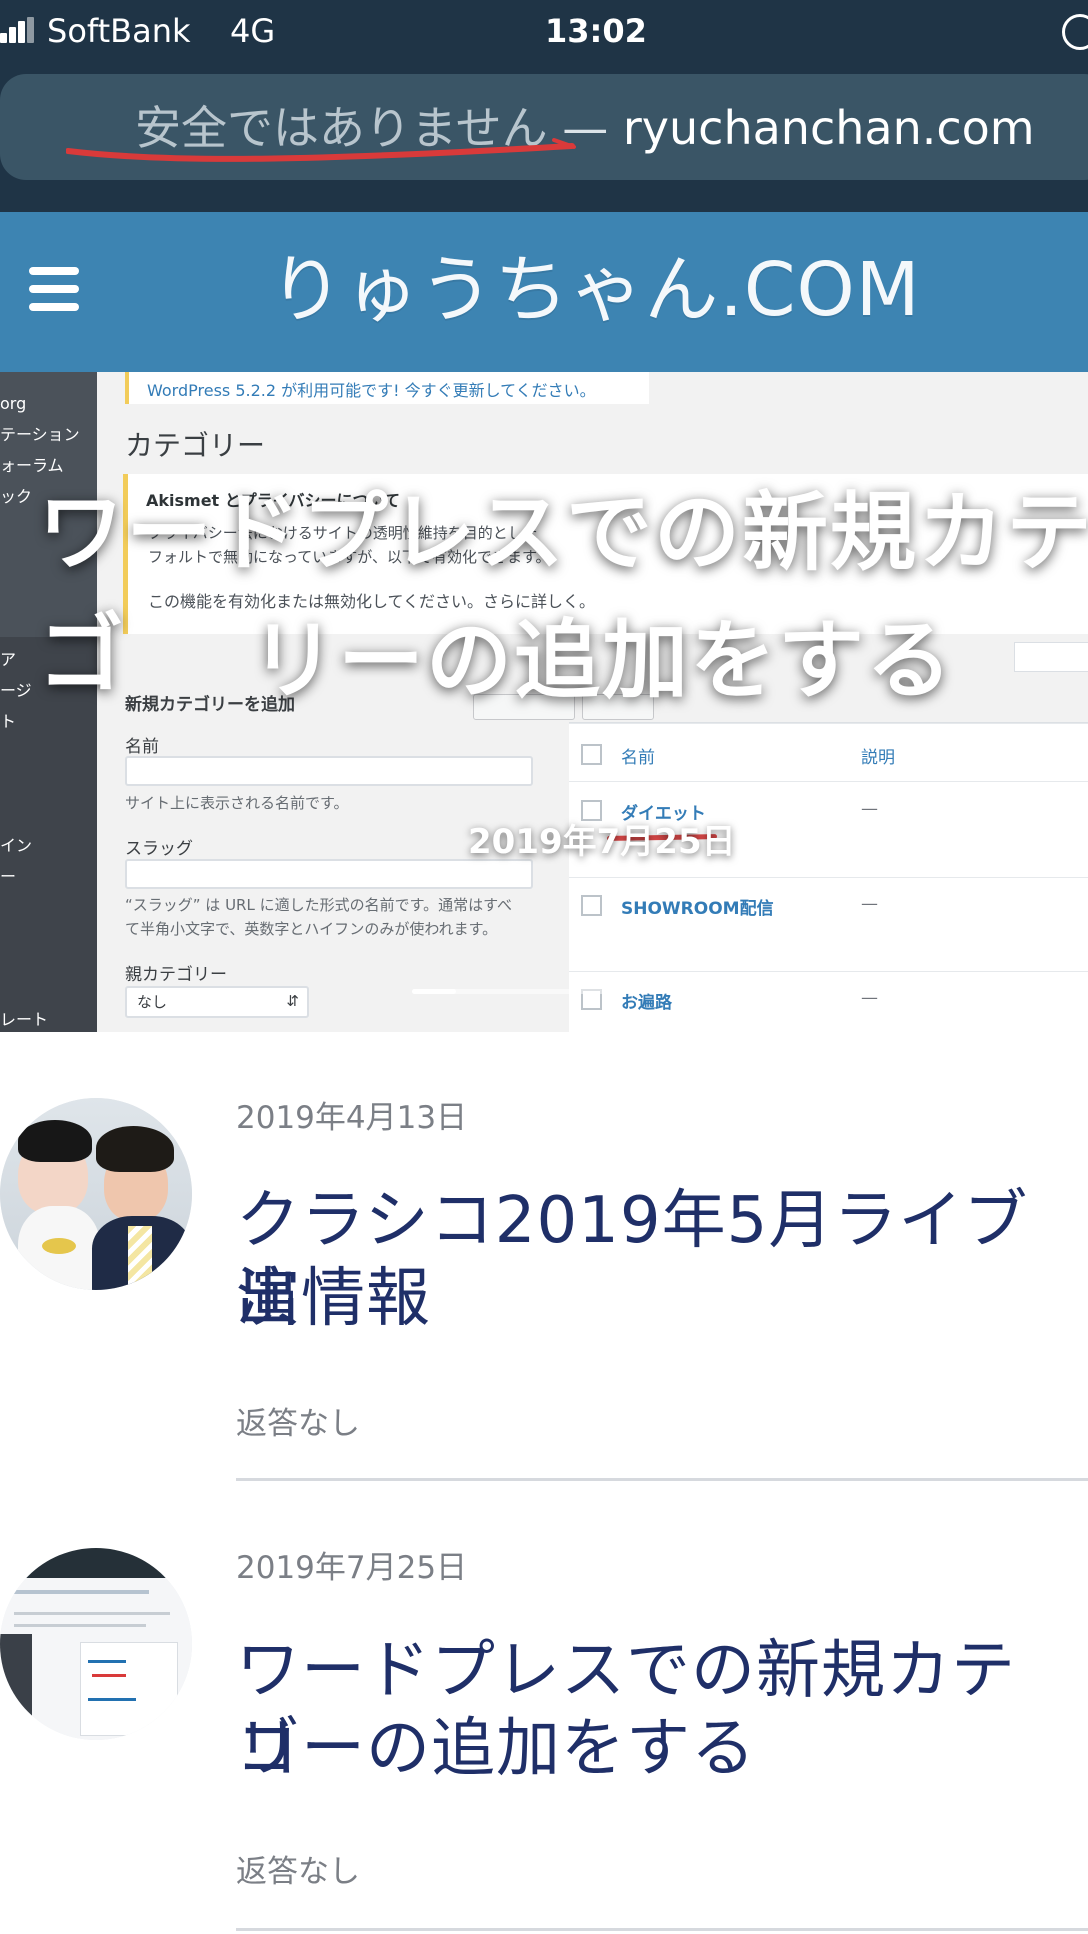  Describe the element at coordinates (651, 1749) in the screenshot. I see `post-title-line-2: リーの追加をする` at that location.